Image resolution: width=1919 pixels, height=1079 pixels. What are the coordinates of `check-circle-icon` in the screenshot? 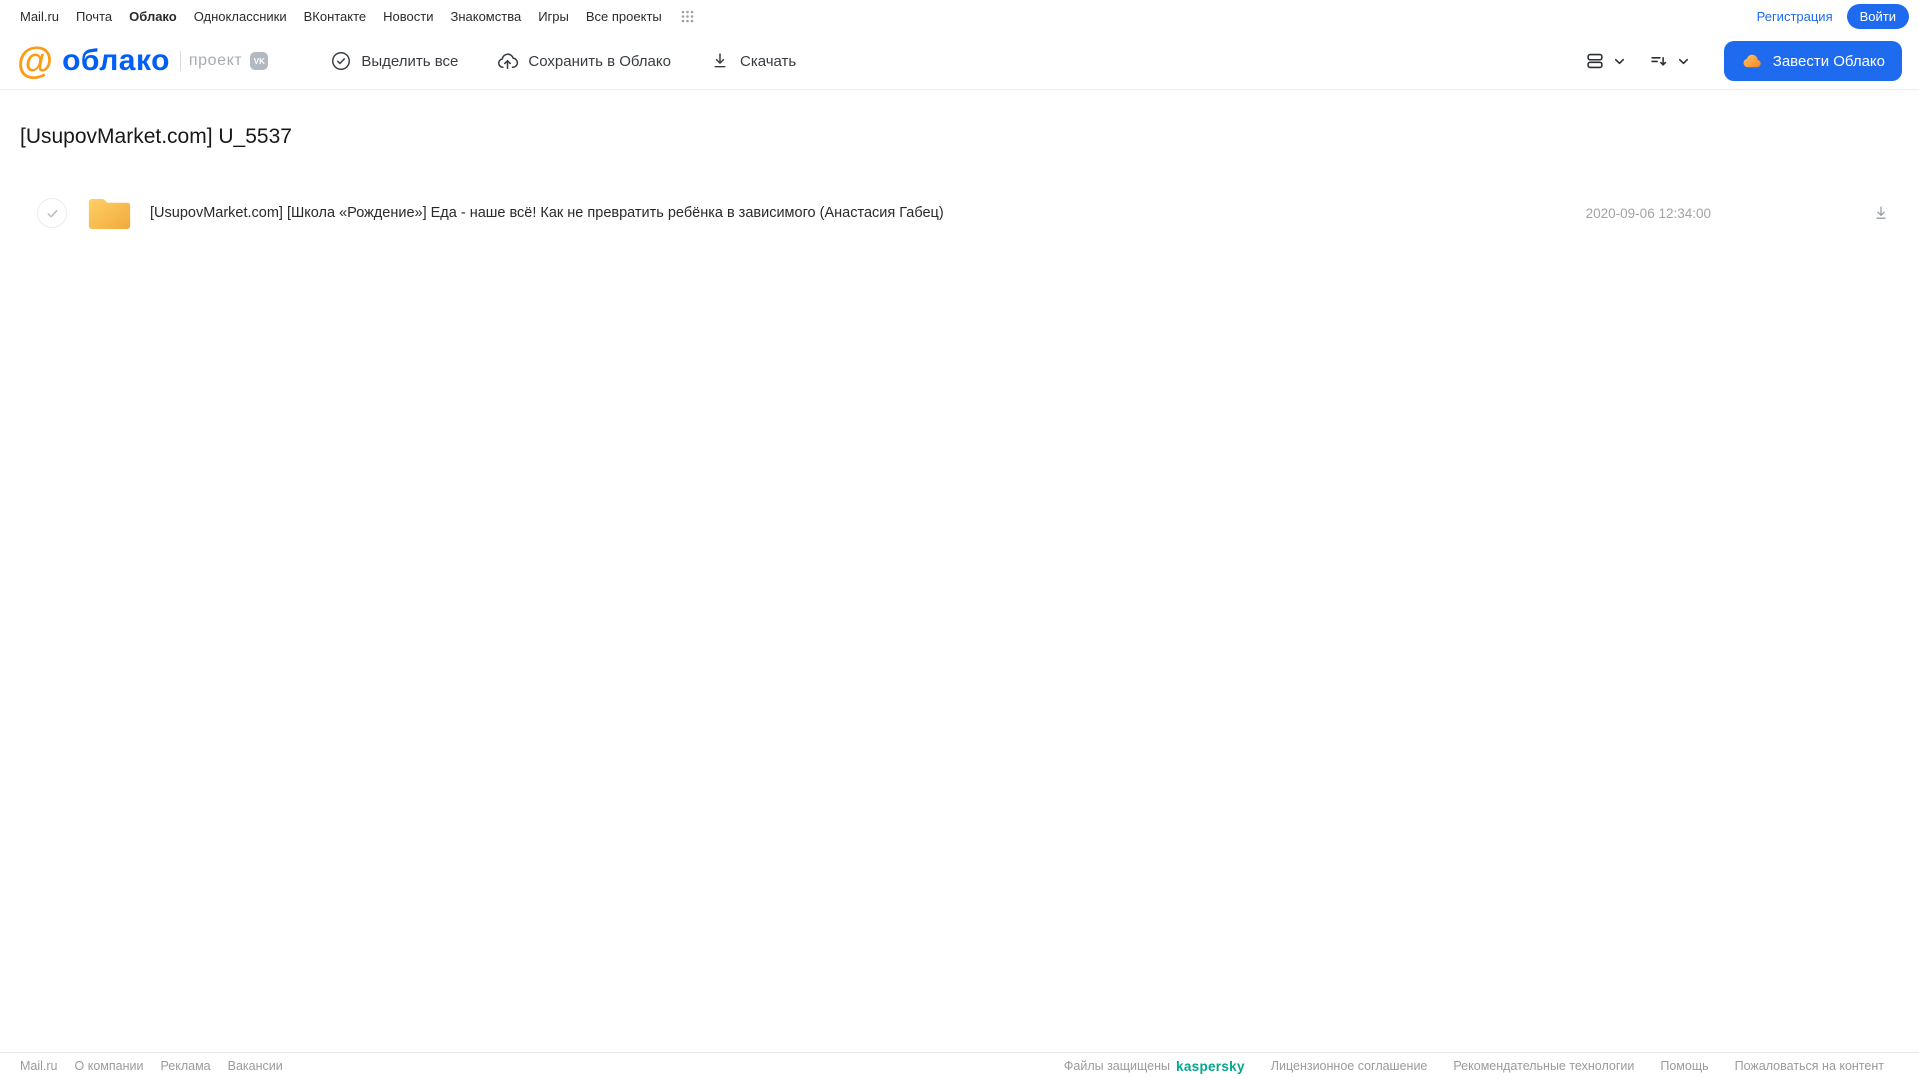 It's located at (341, 61).